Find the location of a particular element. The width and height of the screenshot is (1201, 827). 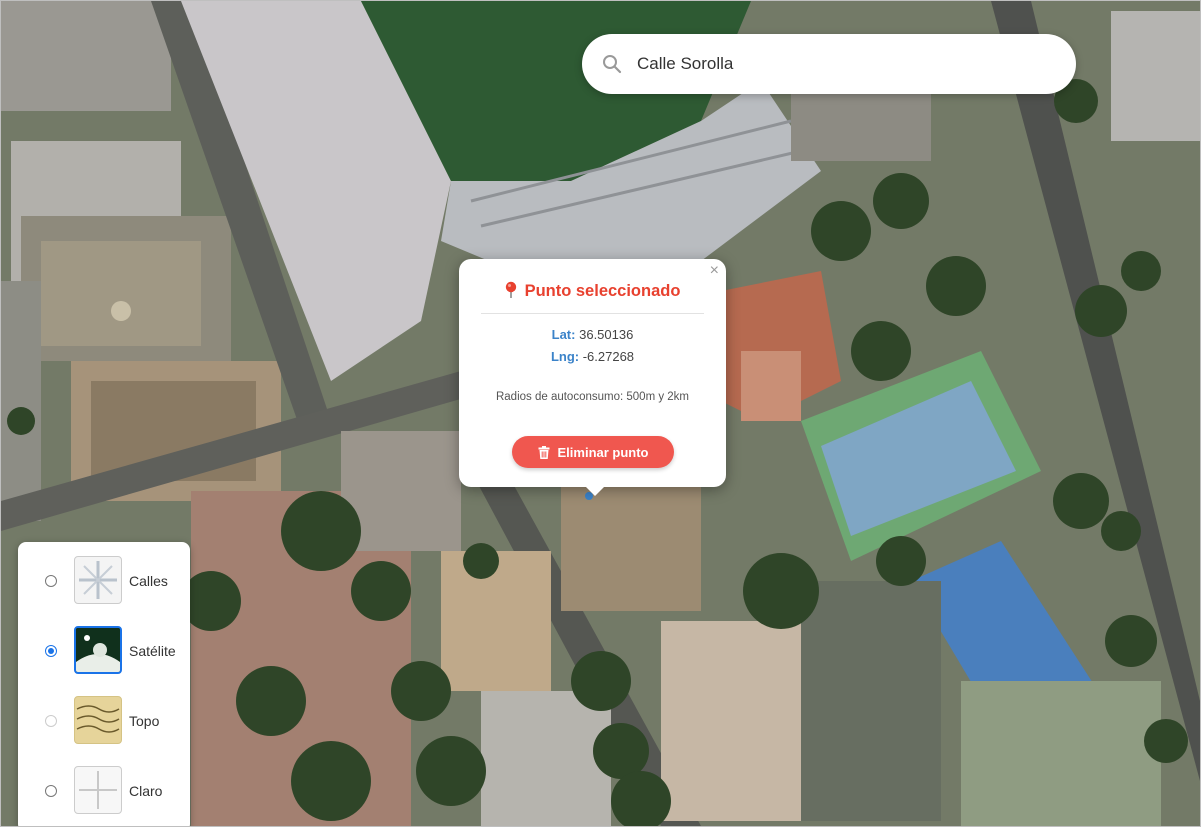

latitude-value: 36.50136 is located at coordinates (606, 334).